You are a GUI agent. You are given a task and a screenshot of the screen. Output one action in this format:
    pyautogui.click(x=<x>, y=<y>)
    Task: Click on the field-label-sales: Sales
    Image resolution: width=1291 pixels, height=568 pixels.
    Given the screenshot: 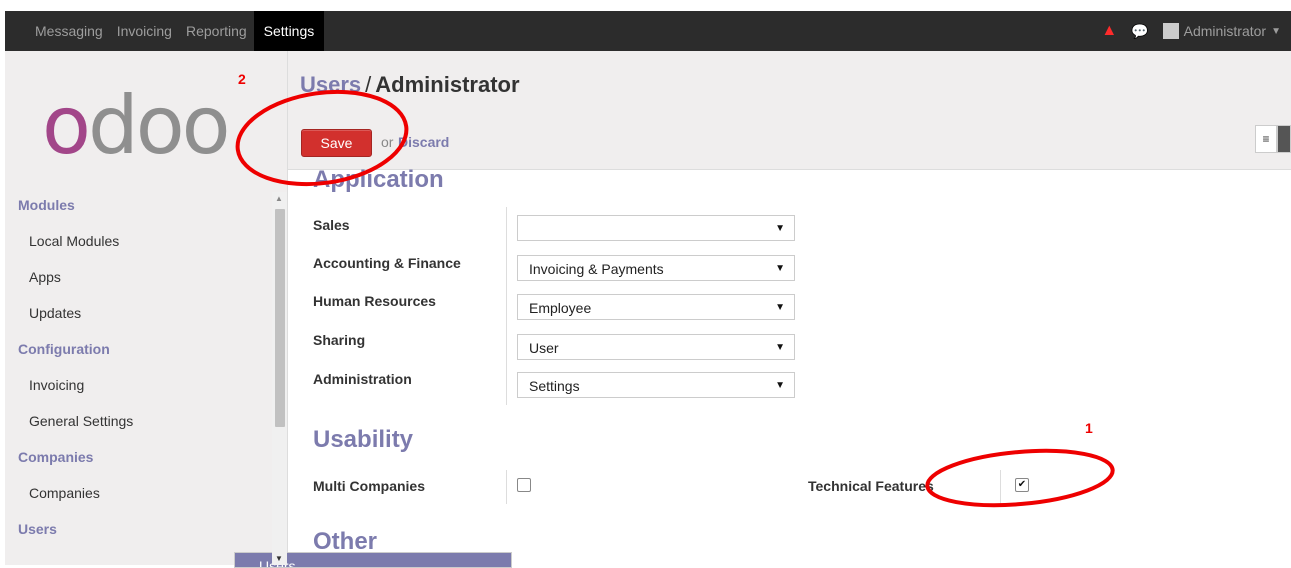 What is the action you would take?
    pyautogui.click(x=331, y=225)
    